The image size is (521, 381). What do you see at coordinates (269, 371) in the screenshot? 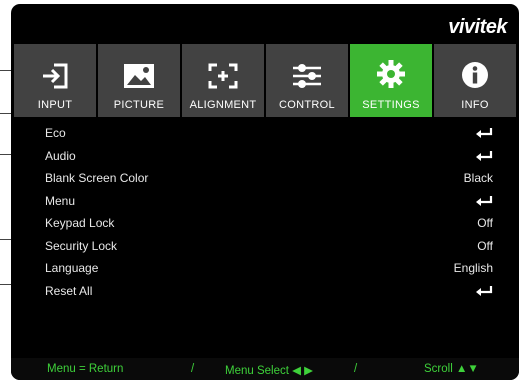
I see `footer-menu-select: Menu Select ◀ ▶` at bounding box center [269, 371].